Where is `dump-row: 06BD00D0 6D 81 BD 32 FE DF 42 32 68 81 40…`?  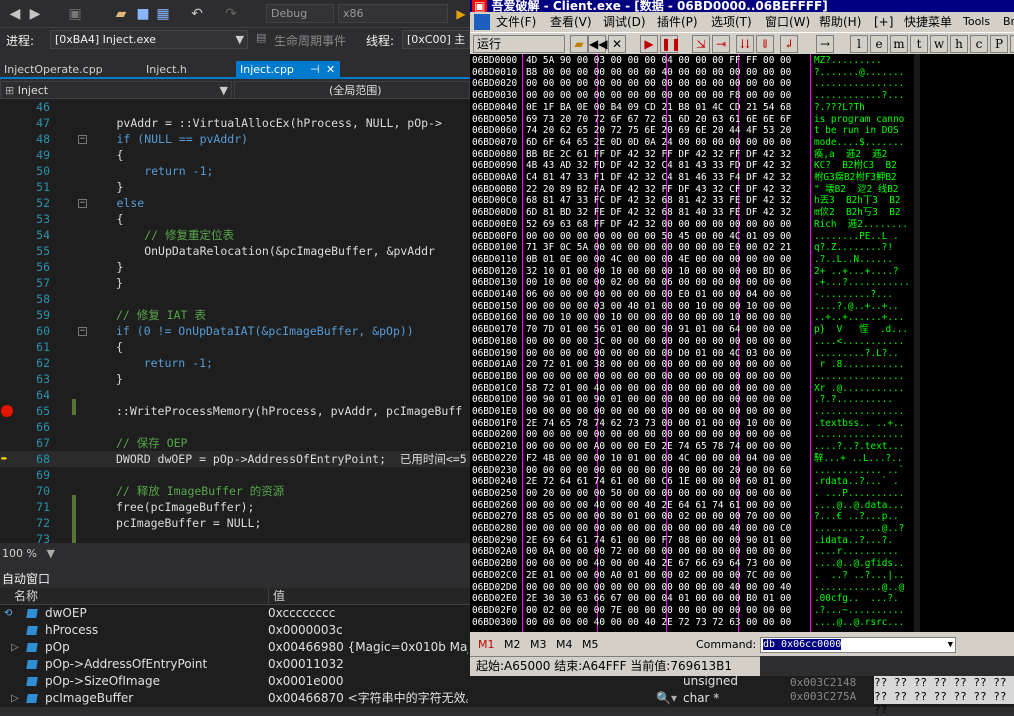
dump-row: 06BD00D0 6D 81 BD 32 FE DF 42 32 68 81 40… is located at coordinates (692, 213).